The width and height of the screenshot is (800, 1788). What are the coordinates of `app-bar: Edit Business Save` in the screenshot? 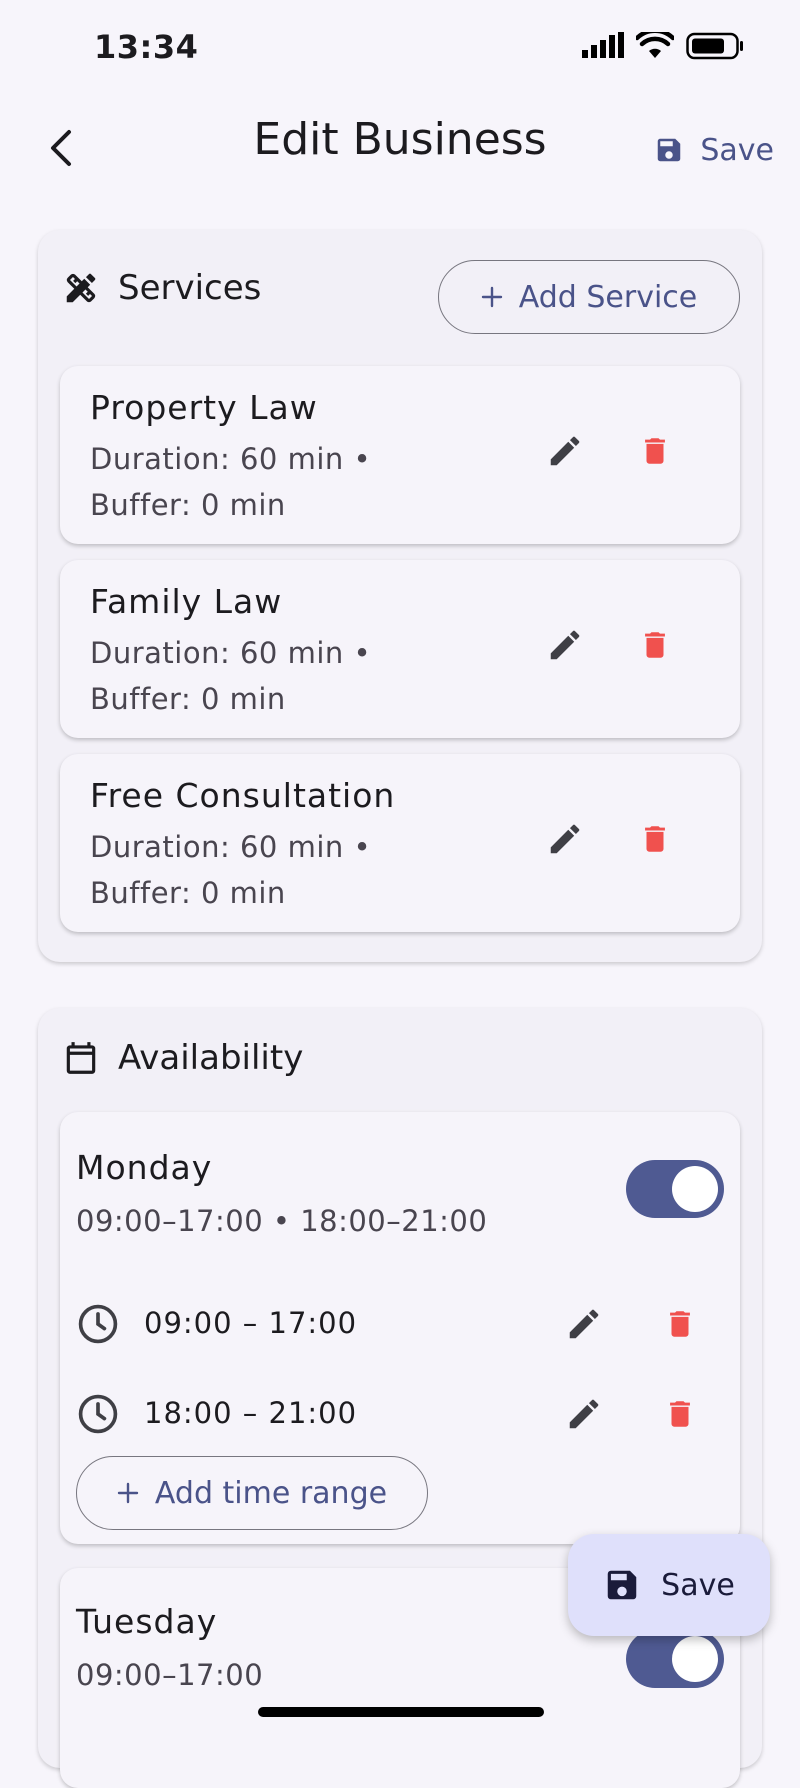 It's located at (400, 150).